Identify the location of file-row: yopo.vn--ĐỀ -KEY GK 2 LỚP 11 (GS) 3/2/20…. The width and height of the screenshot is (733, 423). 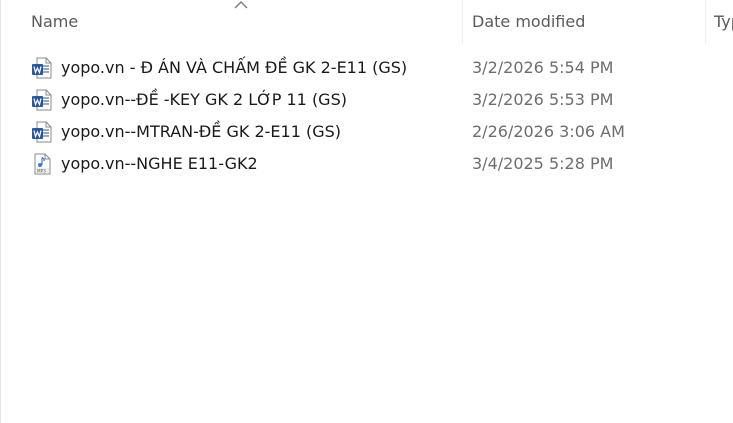
(367, 100).